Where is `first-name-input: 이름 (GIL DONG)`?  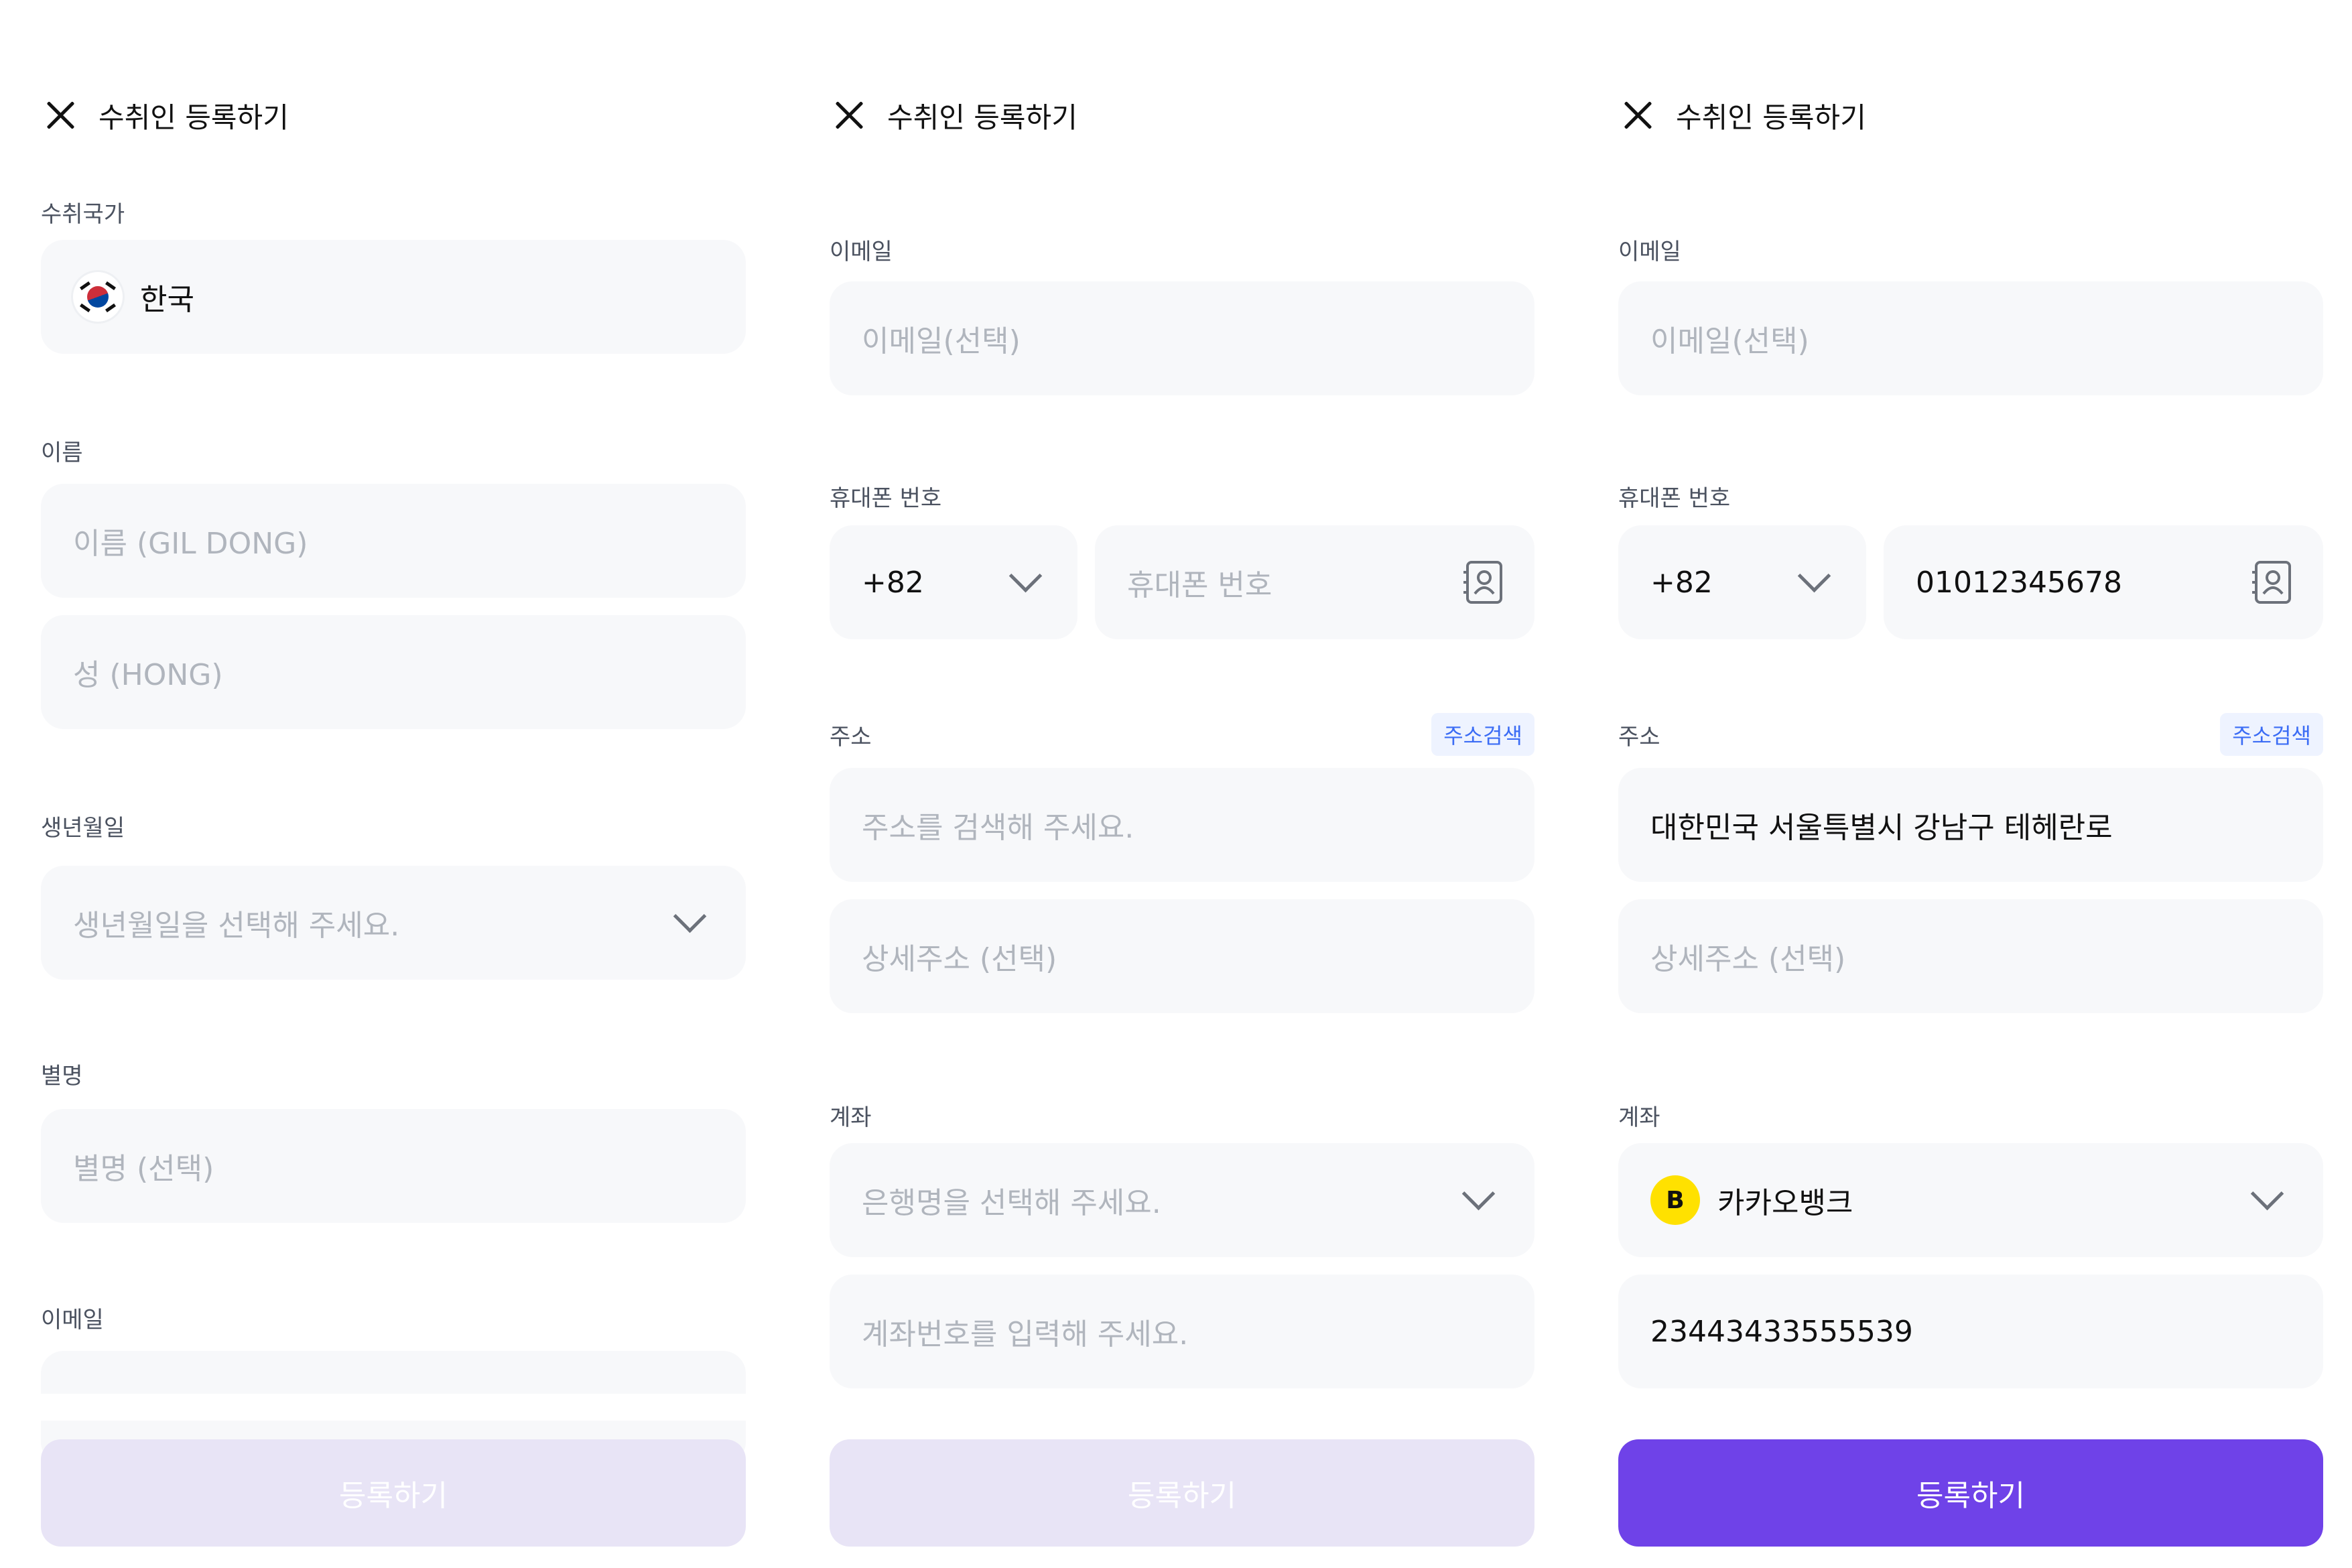 first-name-input: 이름 (GIL DONG) is located at coordinates (393, 541).